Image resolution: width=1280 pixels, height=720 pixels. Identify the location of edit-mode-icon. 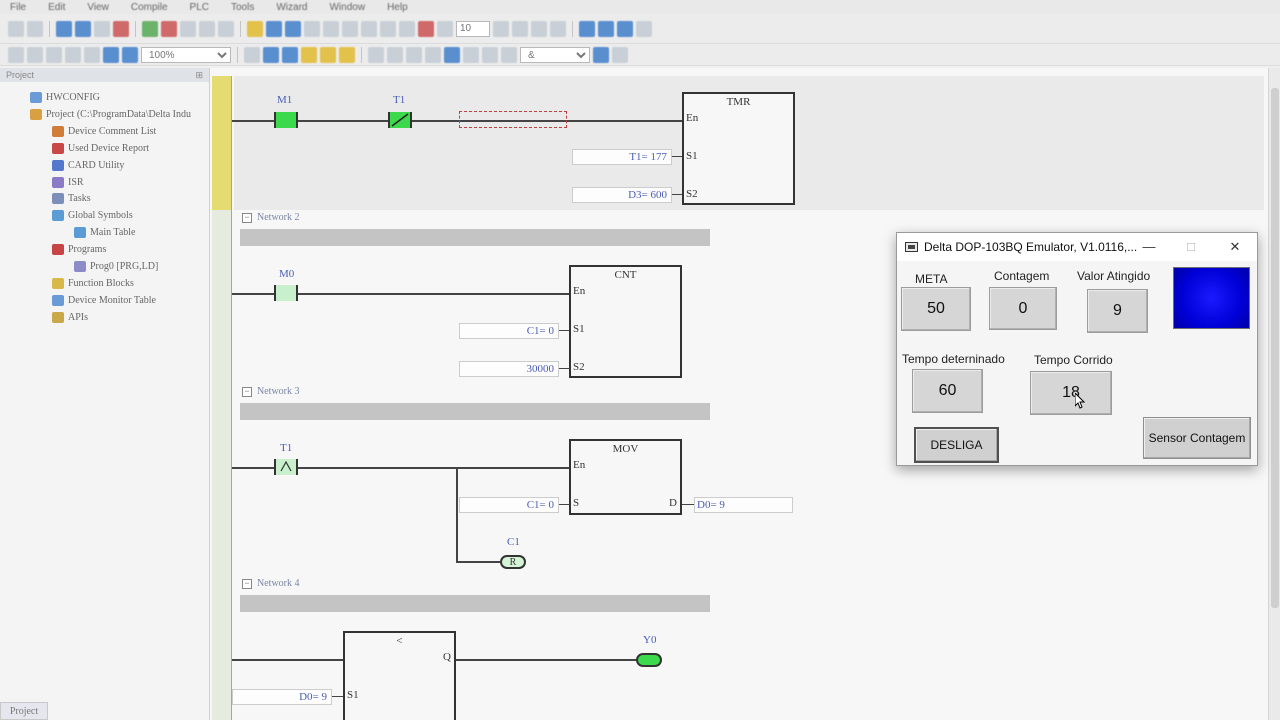
(255, 28).